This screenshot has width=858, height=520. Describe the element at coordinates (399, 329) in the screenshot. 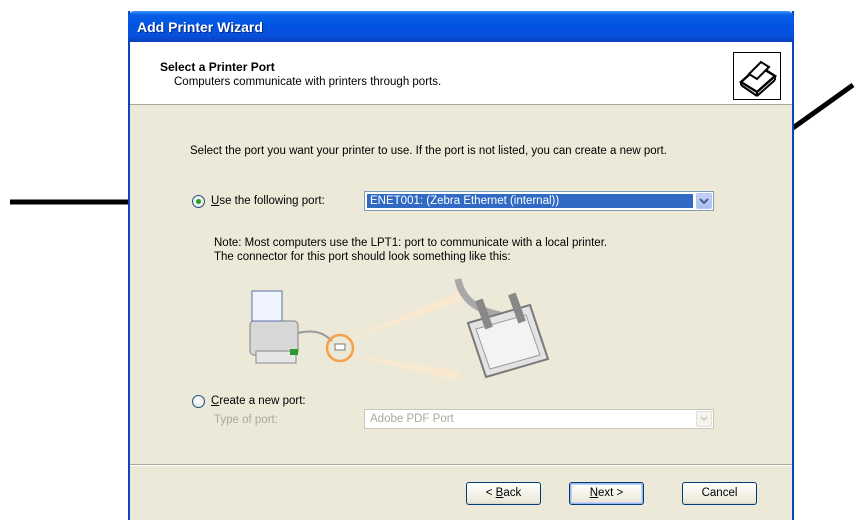

I see `lpt-connector-illustration` at that location.